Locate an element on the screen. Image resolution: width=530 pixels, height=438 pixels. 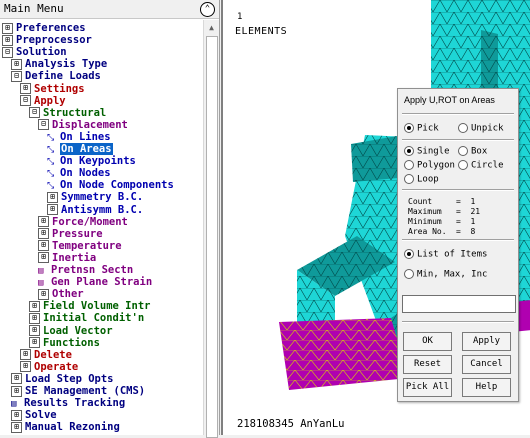
menu-item: ▤ Results Tracking is located at coordinates (68, 403).